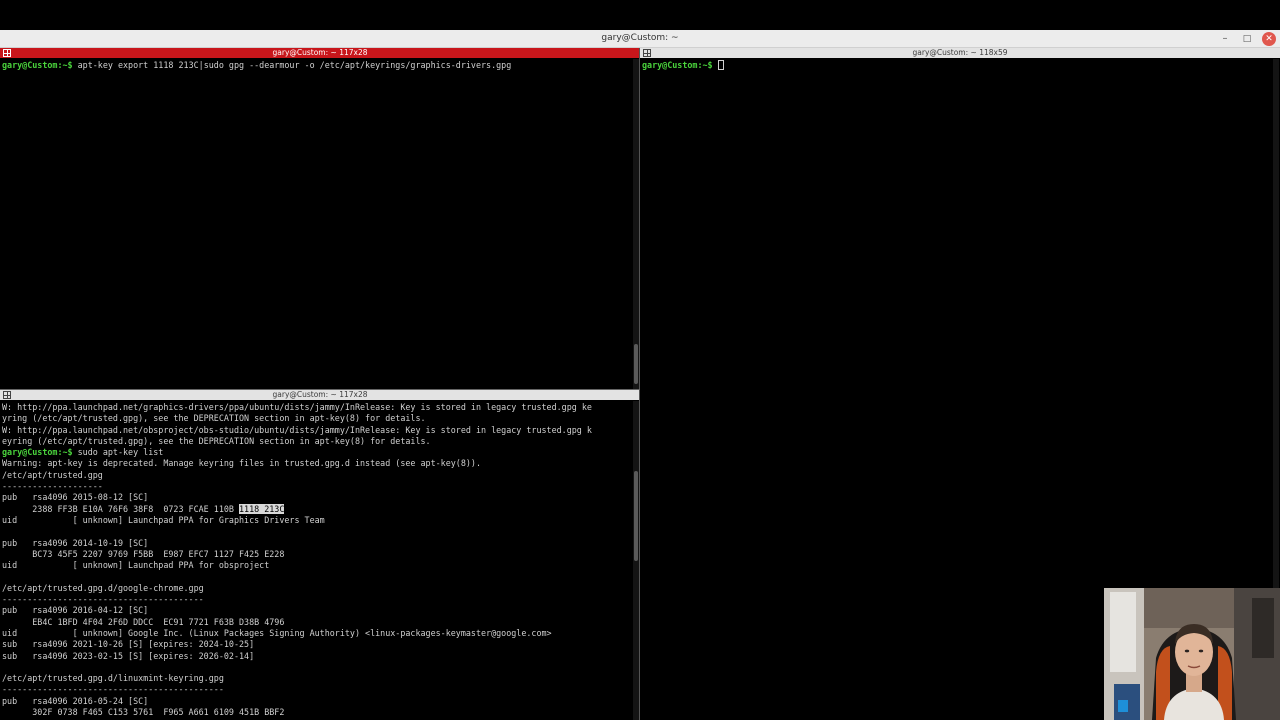 The image size is (1280, 720). Describe the element at coordinates (261, 508) in the screenshot. I see `selected-text: 1118 213C` at that location.